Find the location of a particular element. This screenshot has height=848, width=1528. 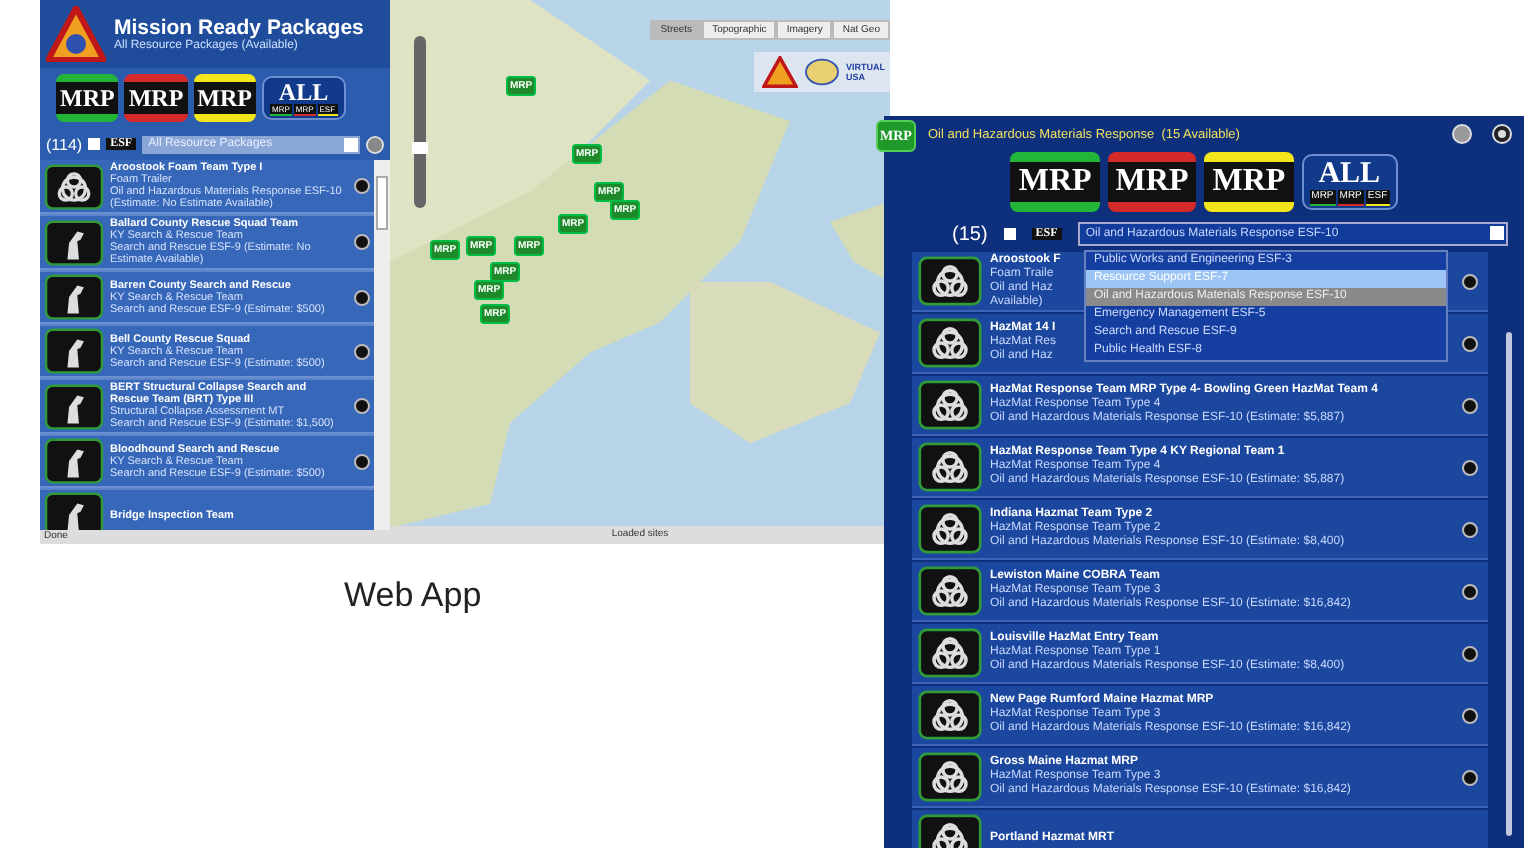

app-title: Mission Ready Packages is located at coordinates (239, 28).